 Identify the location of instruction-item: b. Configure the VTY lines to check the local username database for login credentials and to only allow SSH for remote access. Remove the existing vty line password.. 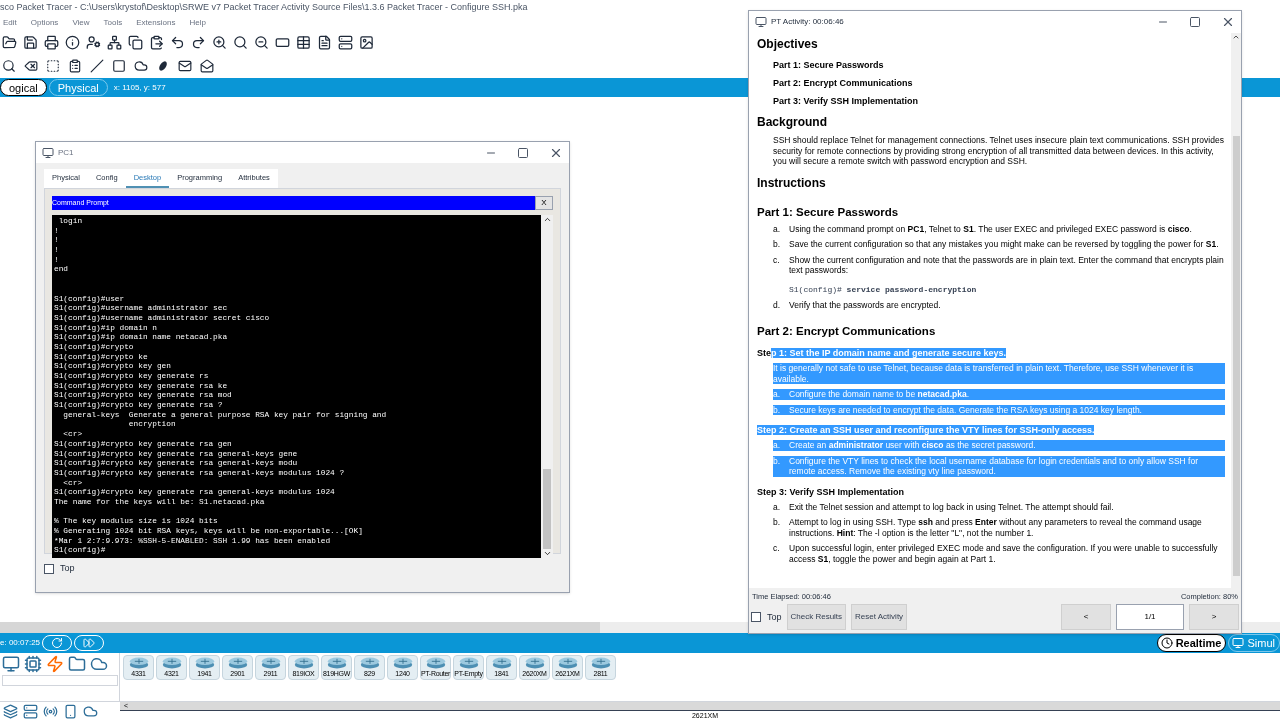
(999, 466).